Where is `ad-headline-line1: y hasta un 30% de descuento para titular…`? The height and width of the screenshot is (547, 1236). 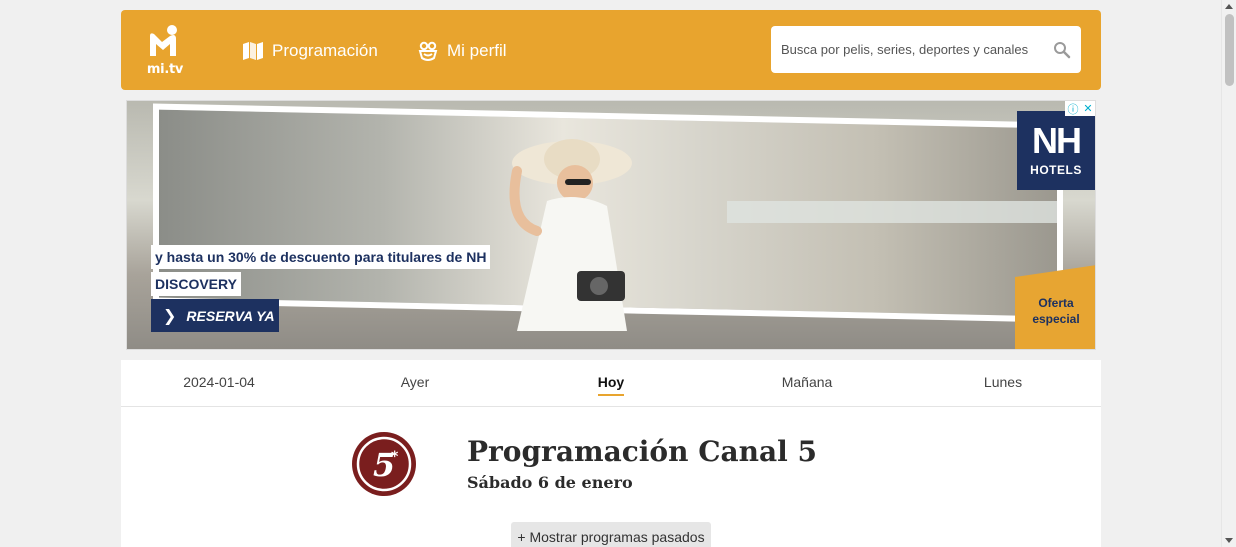
ad-headline-line1: y hasta un 30% de descuento para titular… is located at coordinates (321, 257).